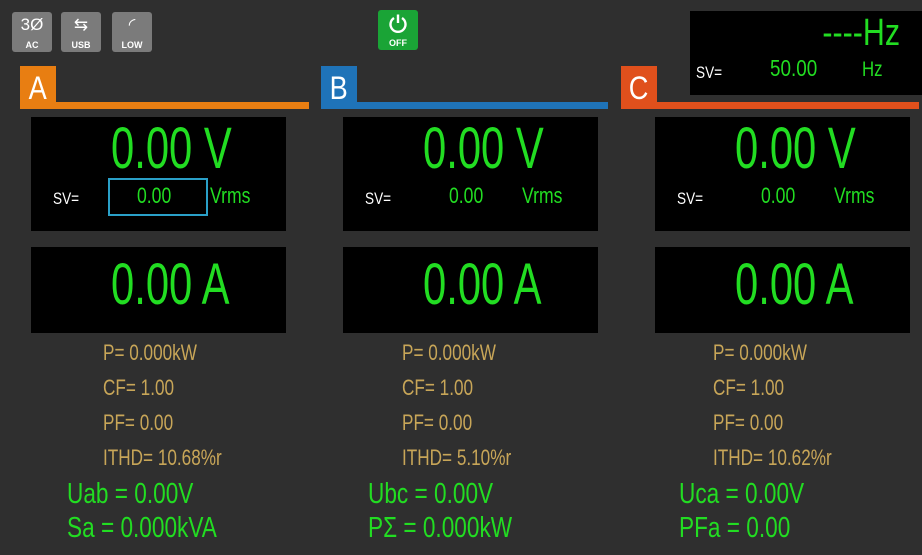  What do you see at coordinates (132, 45) in the screenshot?
I see `low-label: LOW` at bounding box center [132, 45].